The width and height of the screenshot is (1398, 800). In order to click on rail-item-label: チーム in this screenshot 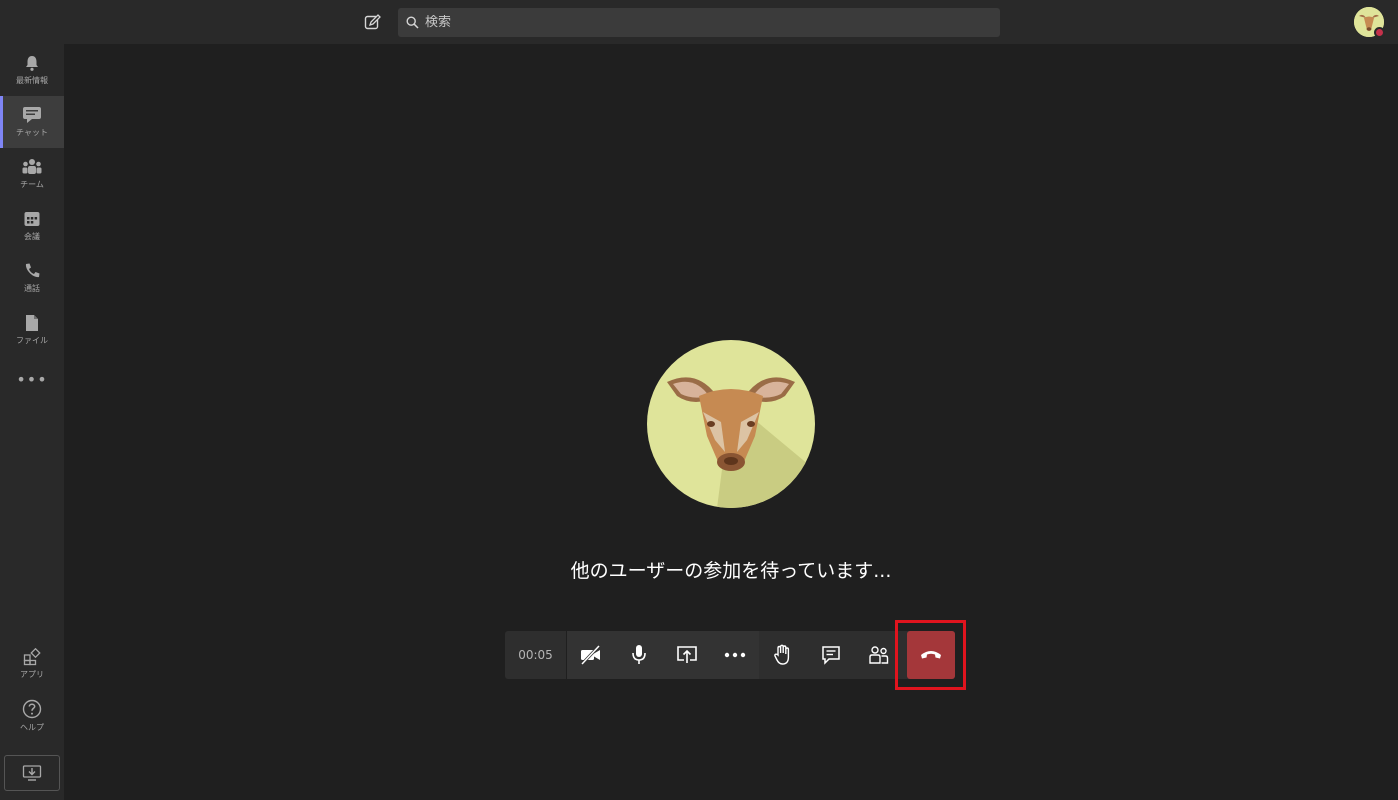, I will do `click(32, 184)`.